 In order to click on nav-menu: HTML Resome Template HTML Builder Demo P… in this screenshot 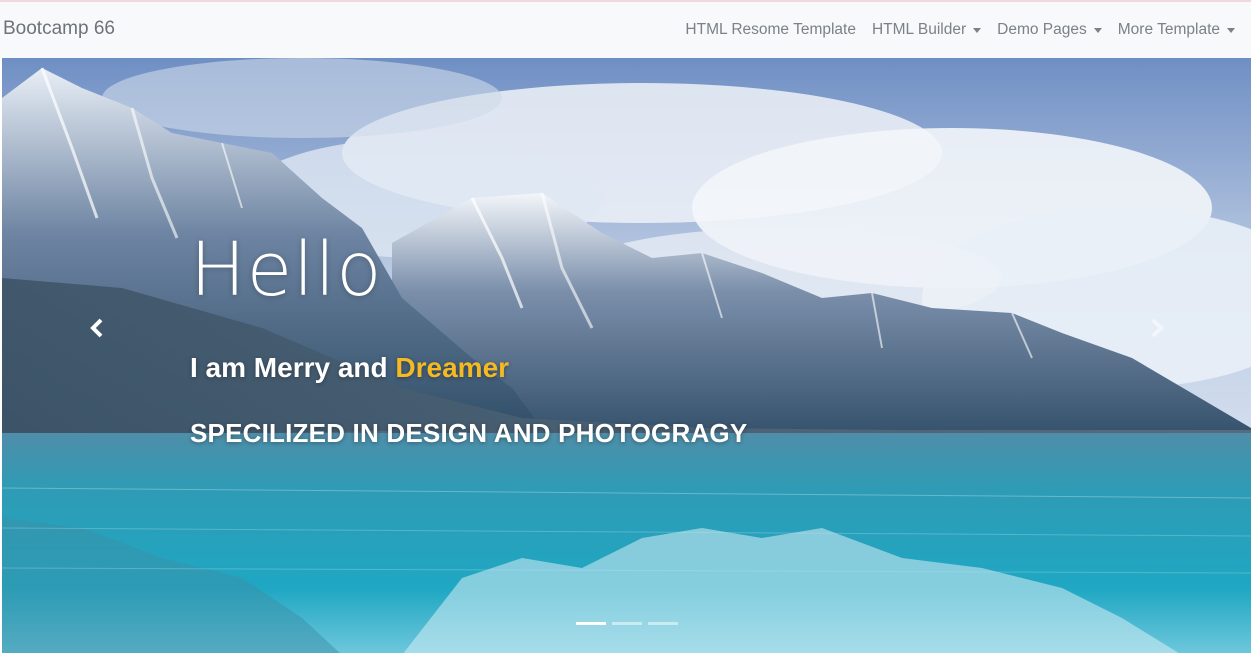, I will do `click(960, 30)`.